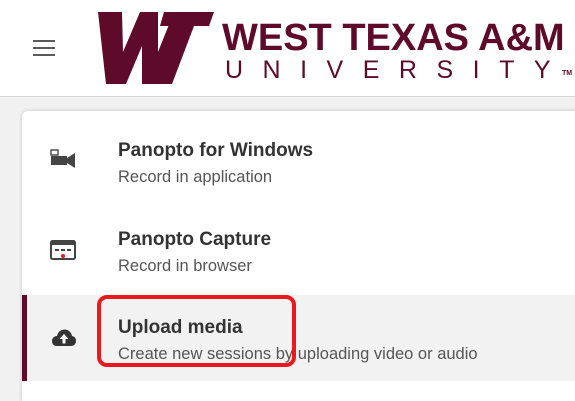  Describe the element at coordinates (195, 177) in the screenshot. I see `menu-item-subtitle: Record in application` at that location.